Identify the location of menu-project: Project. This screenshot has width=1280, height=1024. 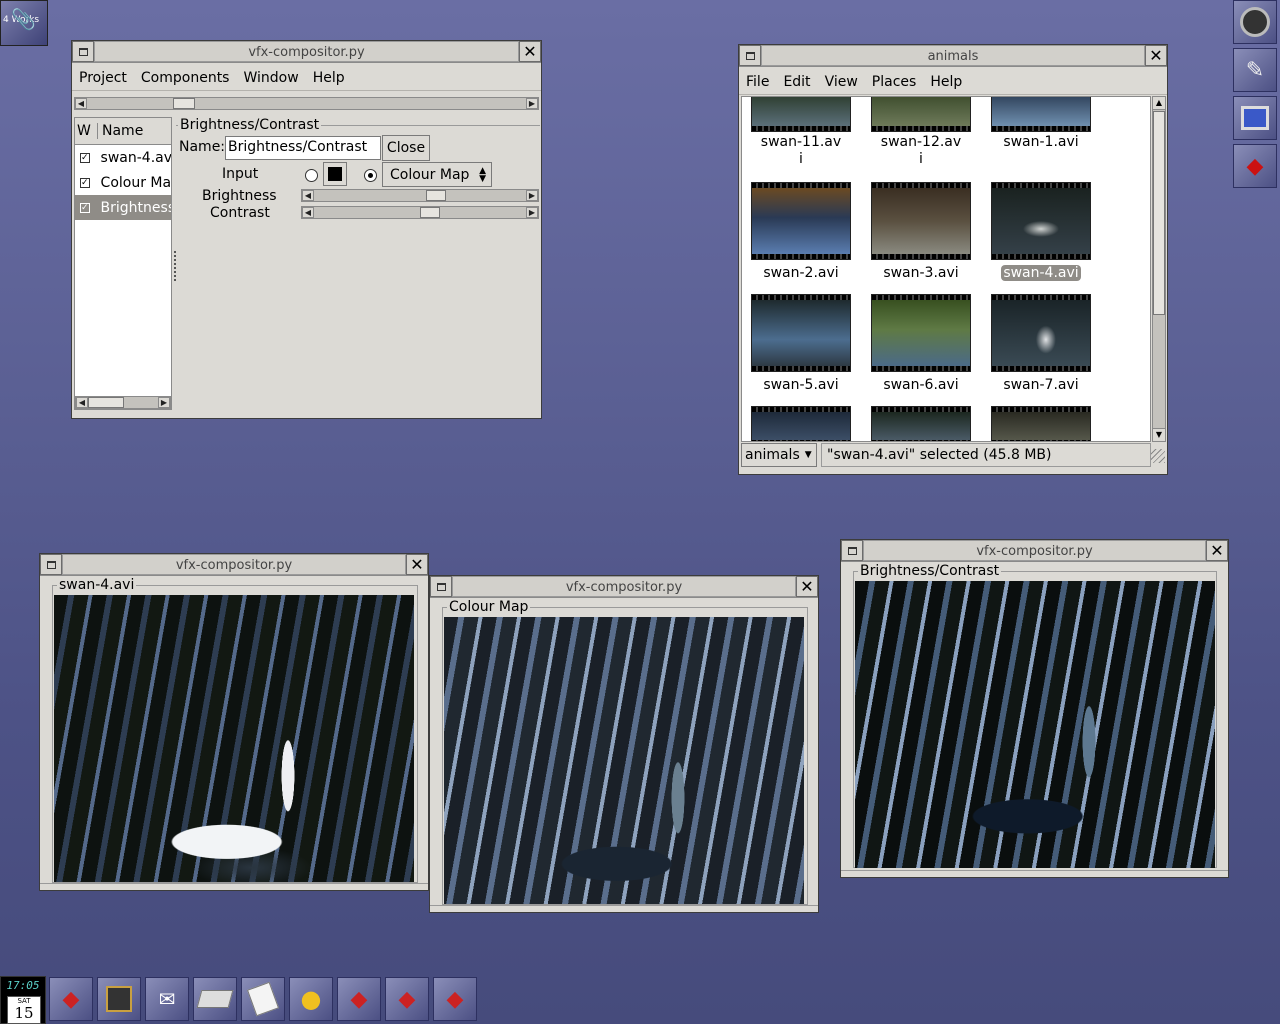
(103, 78).